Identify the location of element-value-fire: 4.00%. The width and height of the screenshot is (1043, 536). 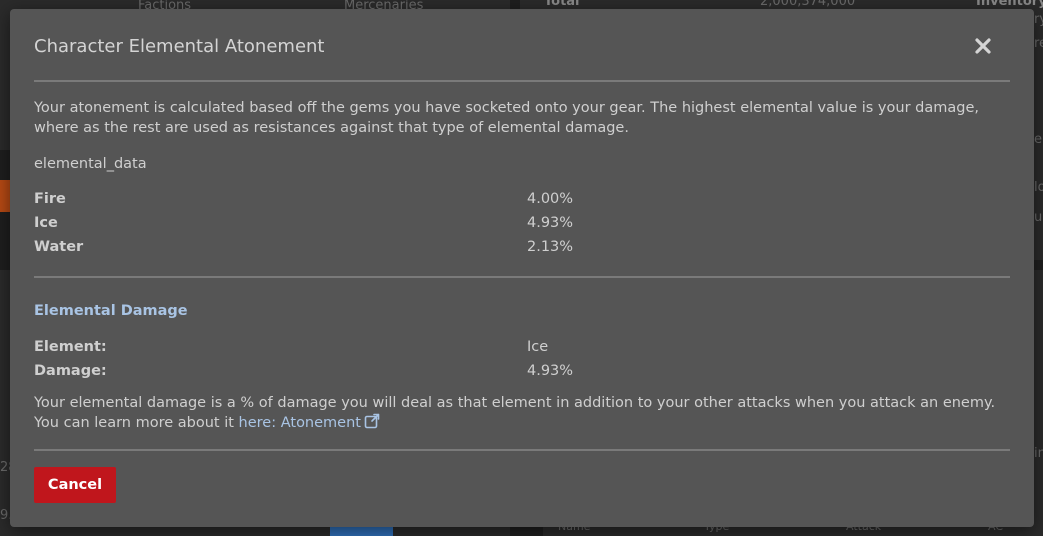
(550, 199).